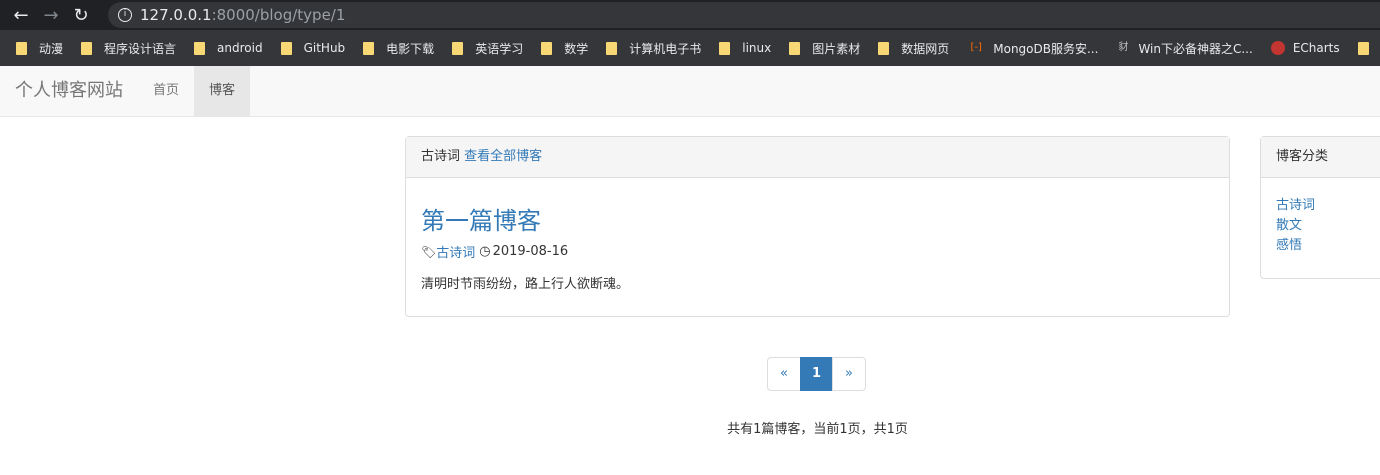 The height and width of the screenshot is (475, 1380). What do you see at coordinates (481, 218) in the screenshot?
I see `post-title: 第一篇博客` at bounding box center [481, 218].